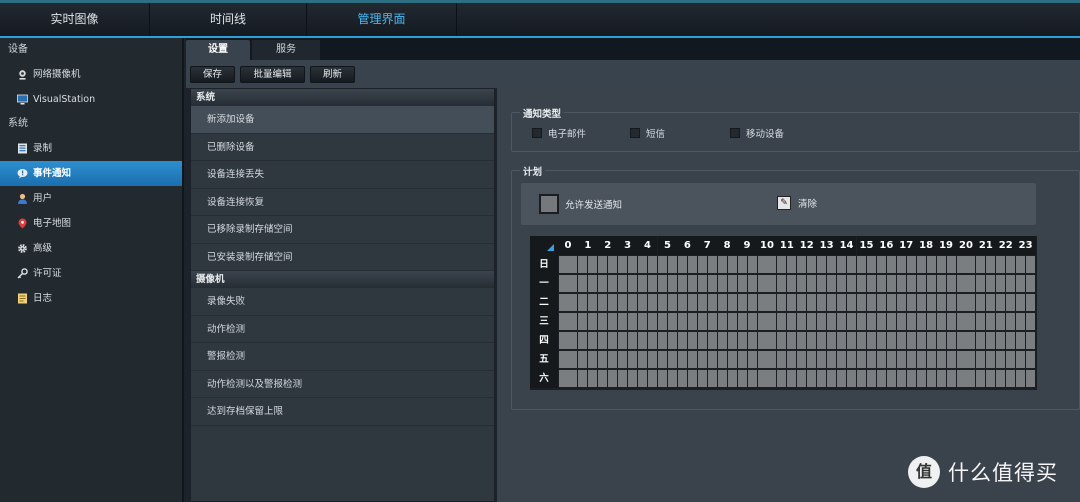 The height and width of the screenshot is (502, 1080). What do you see at coordinates (342, 329) in the screenshot?
I see `list-item: 动作检测` at bounding box center [342, 329].